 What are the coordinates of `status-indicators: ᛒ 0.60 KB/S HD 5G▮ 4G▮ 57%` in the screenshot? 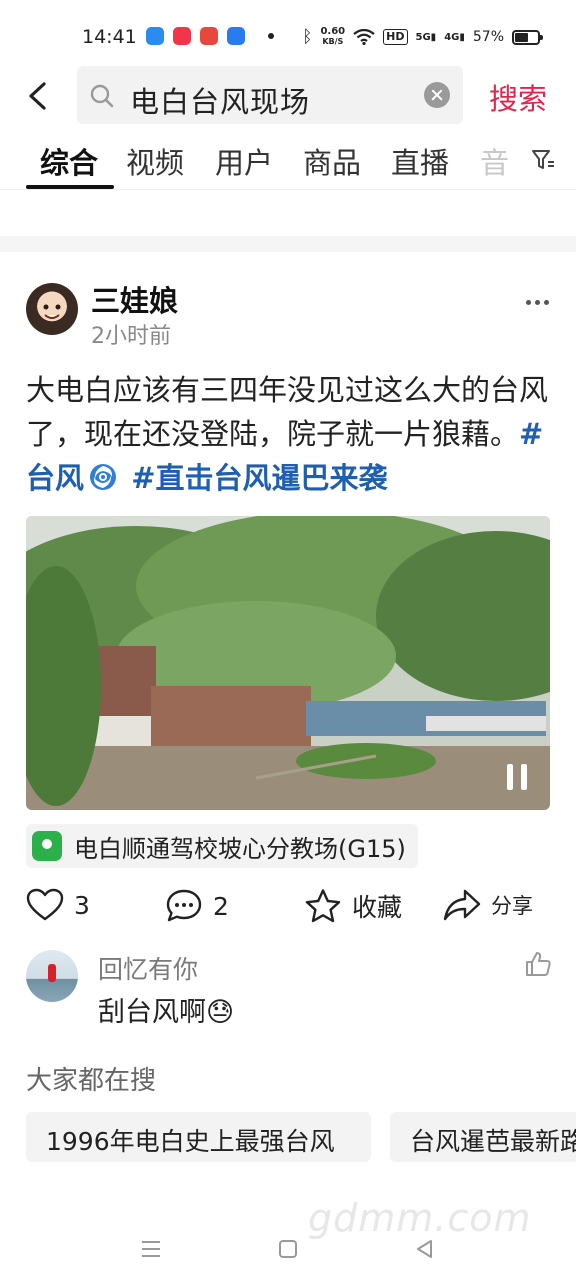 It's located at (422, 37).